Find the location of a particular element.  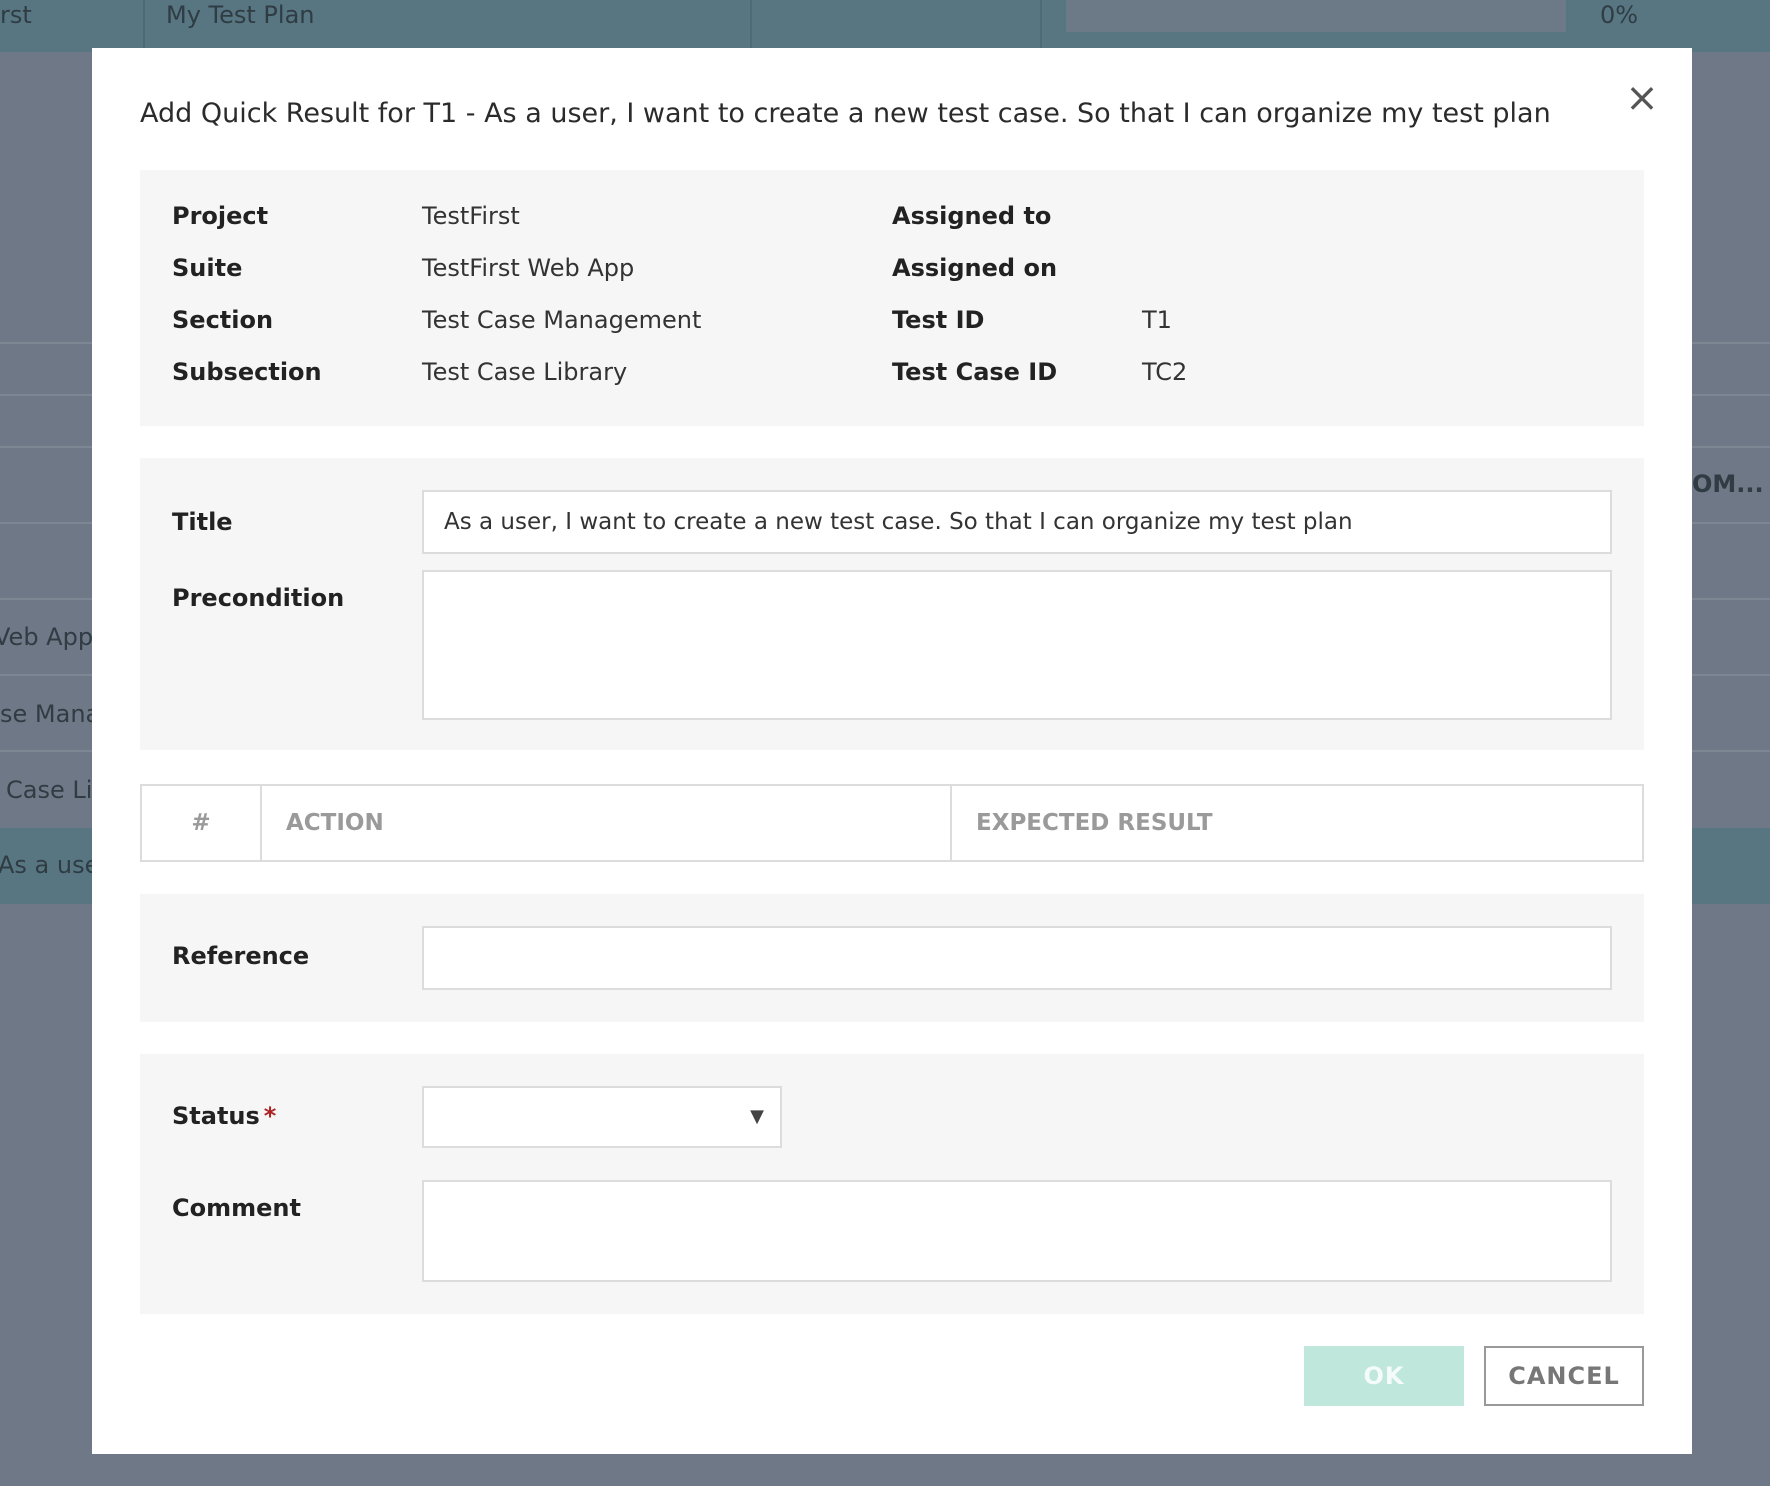

status-select: ▼ is located at coordinates (602, 1117).